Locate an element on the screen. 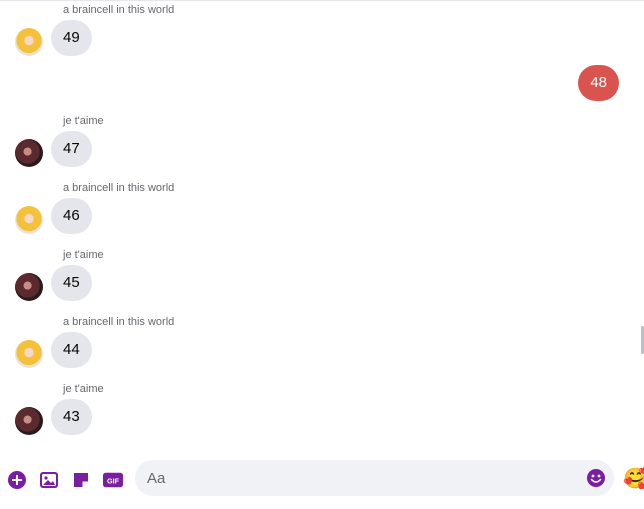 The image size is (644, 509). message-input-wrapper is located at coordinates (374, 478).